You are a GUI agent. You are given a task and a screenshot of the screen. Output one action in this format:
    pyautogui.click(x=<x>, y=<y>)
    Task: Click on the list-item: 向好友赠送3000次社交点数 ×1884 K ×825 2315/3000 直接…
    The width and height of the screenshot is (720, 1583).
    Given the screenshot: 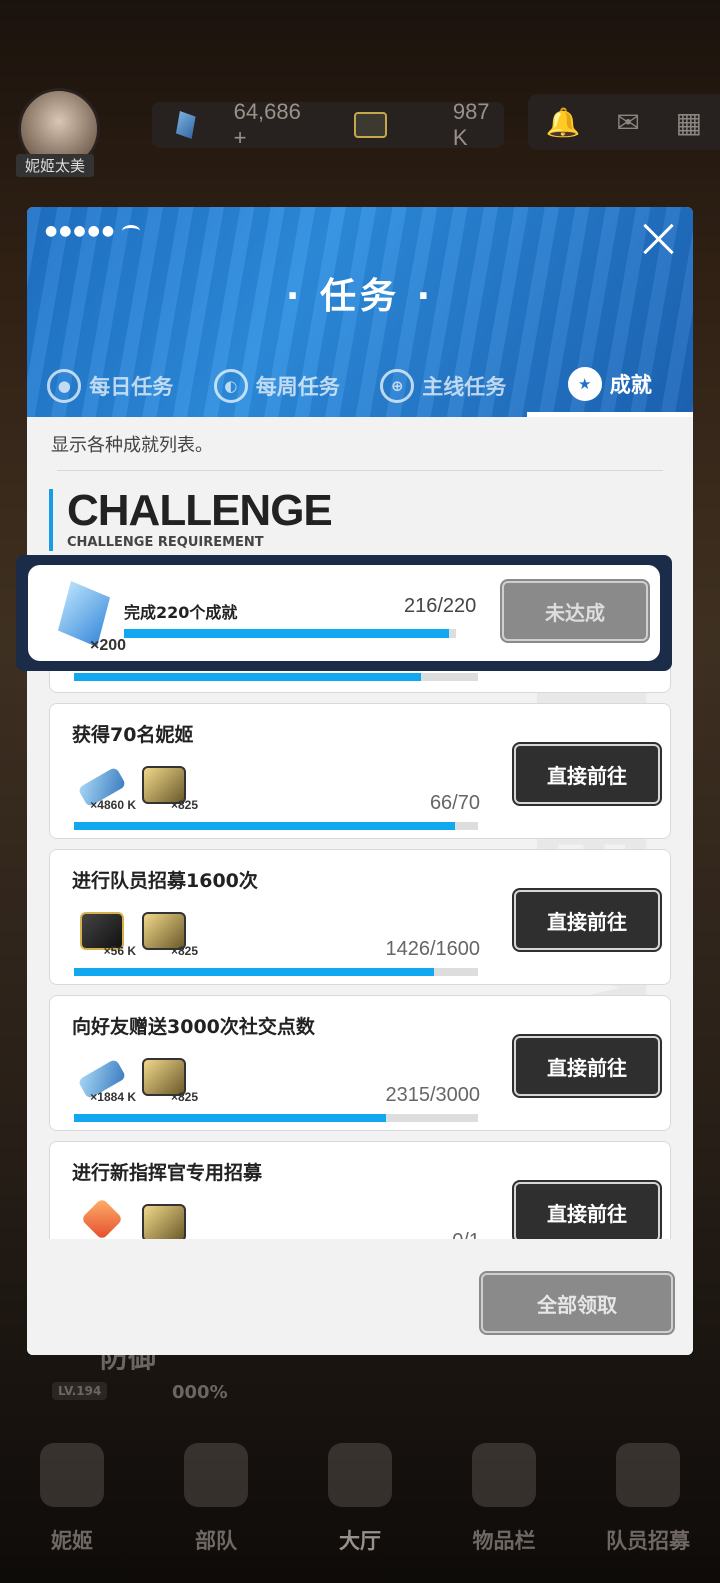 What is the action you would take?
    pyautogui.click(x=360, y=1063)
    